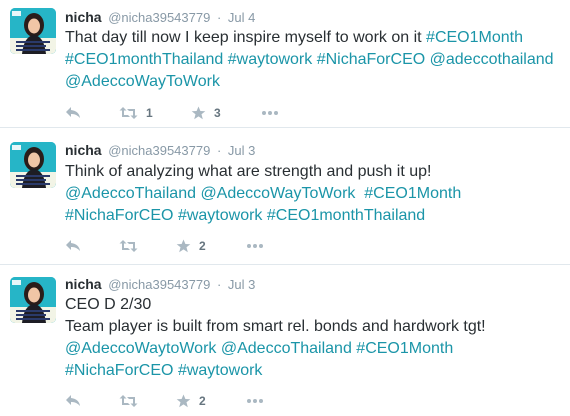 Image resolution: width=570 pixels, height=416 pixels. I want to click on text-token: CEO D 2/30, so click(108, 304).